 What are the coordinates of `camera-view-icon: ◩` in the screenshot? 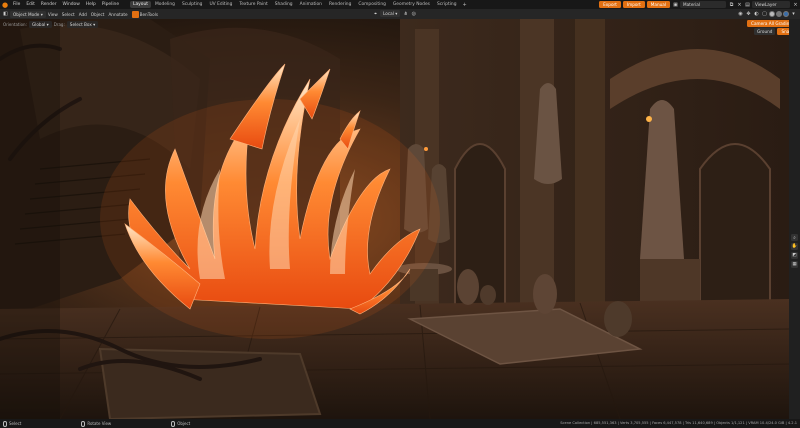 It's located at (794, 255).